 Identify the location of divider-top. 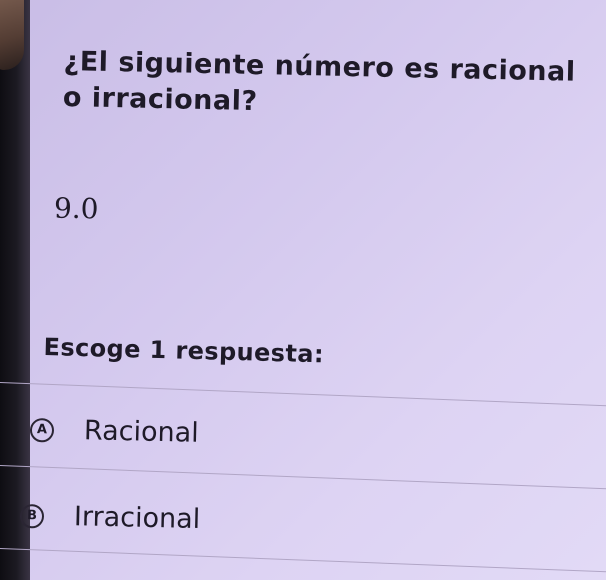
(303, 395).